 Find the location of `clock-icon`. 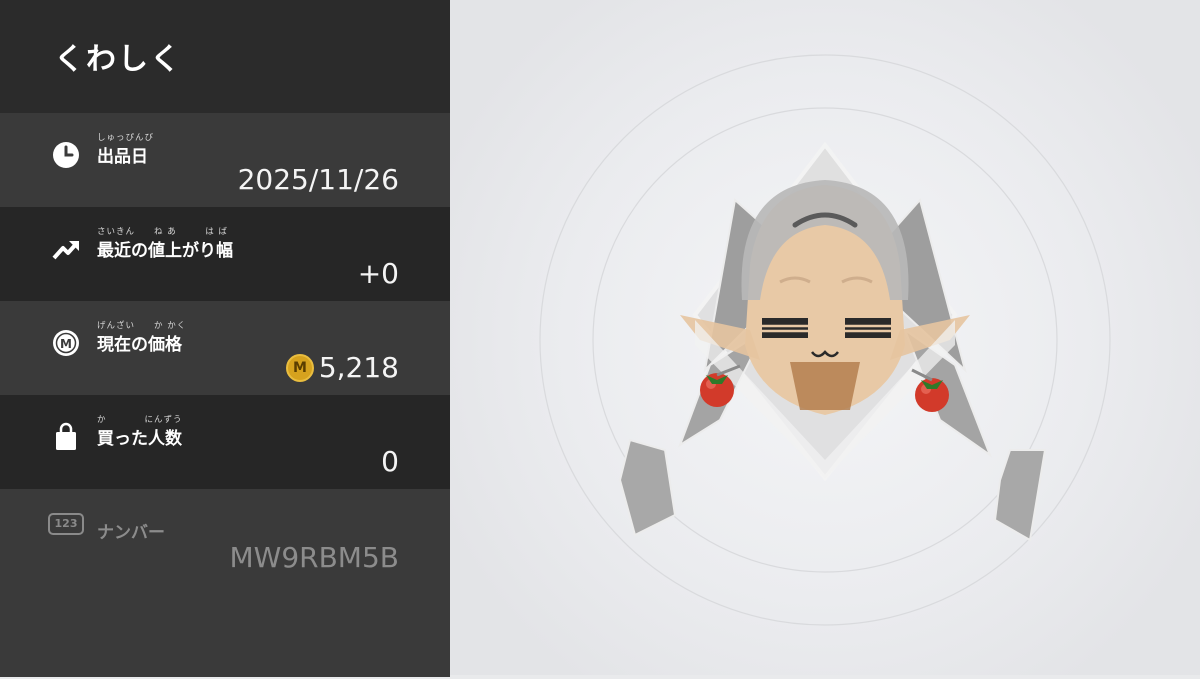

clock-icon is located at coordinates (66, 155).